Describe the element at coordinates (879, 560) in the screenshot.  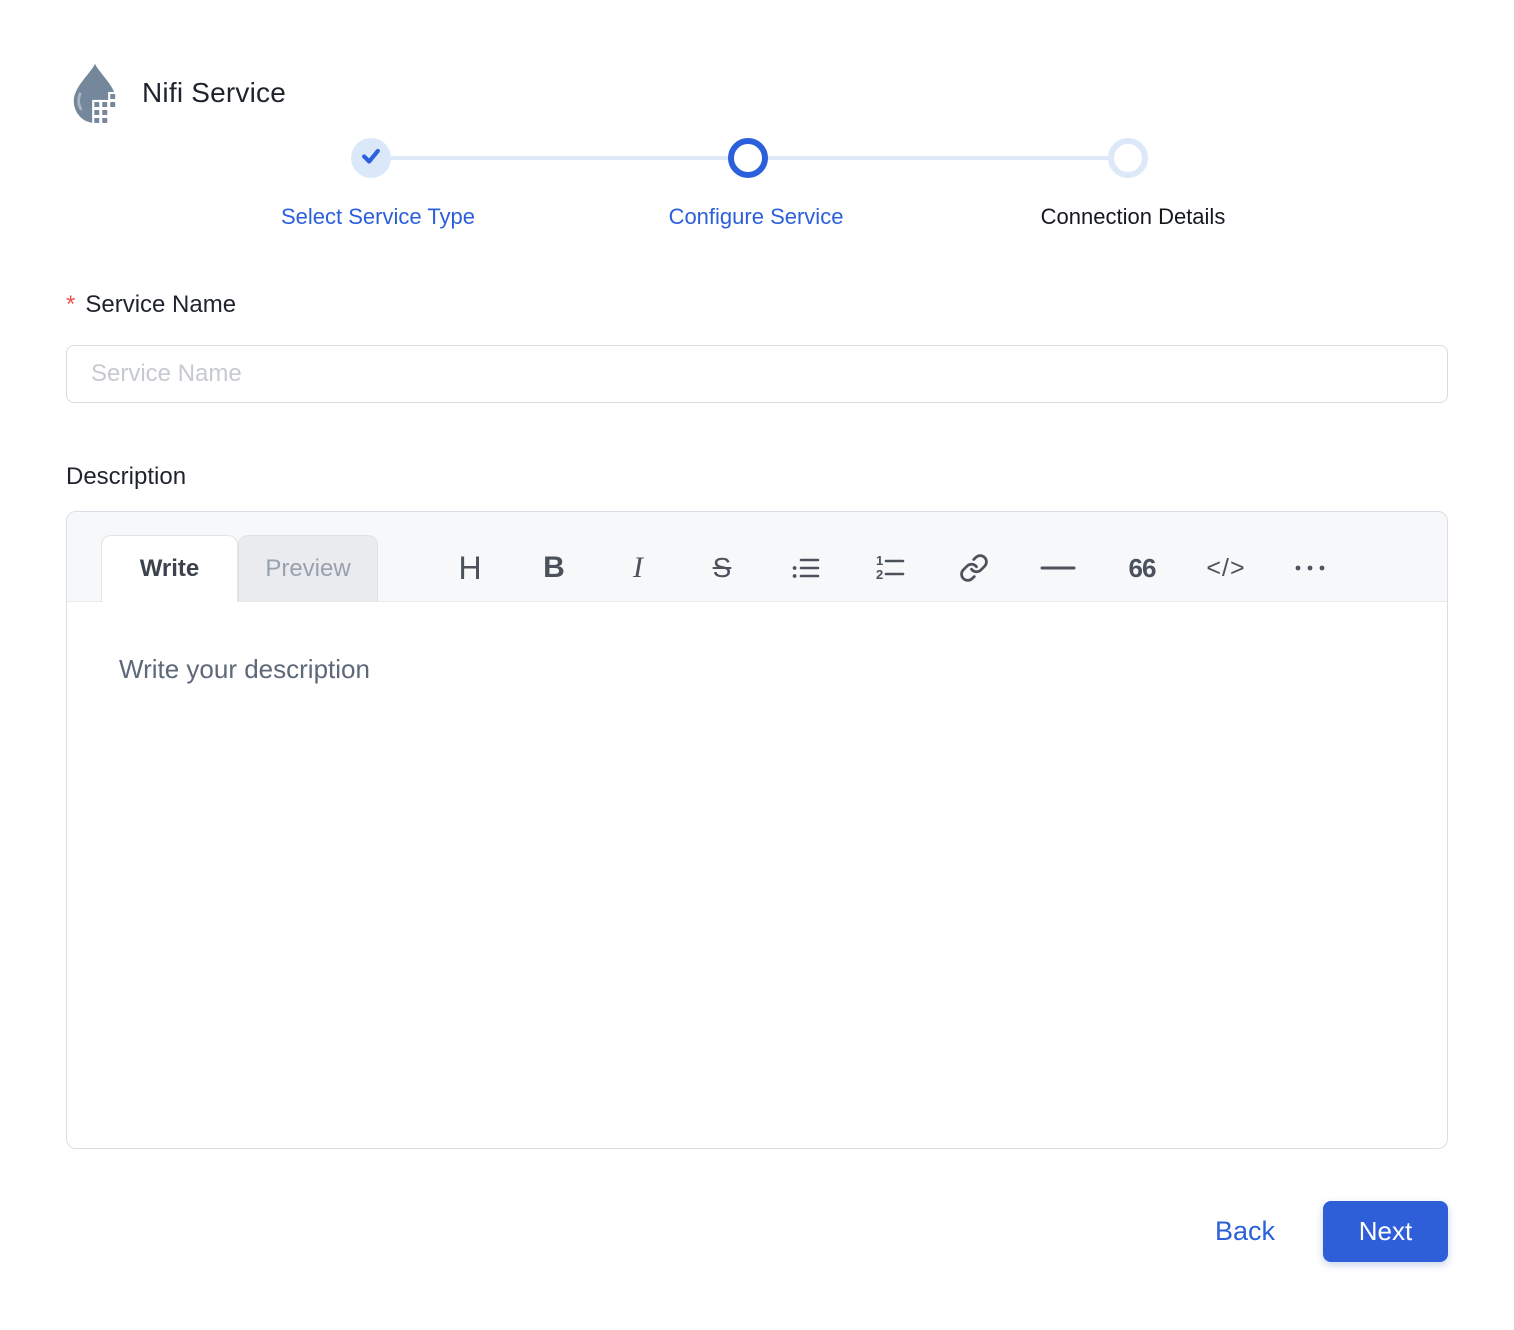
I see `svg-text: 1` at that location.